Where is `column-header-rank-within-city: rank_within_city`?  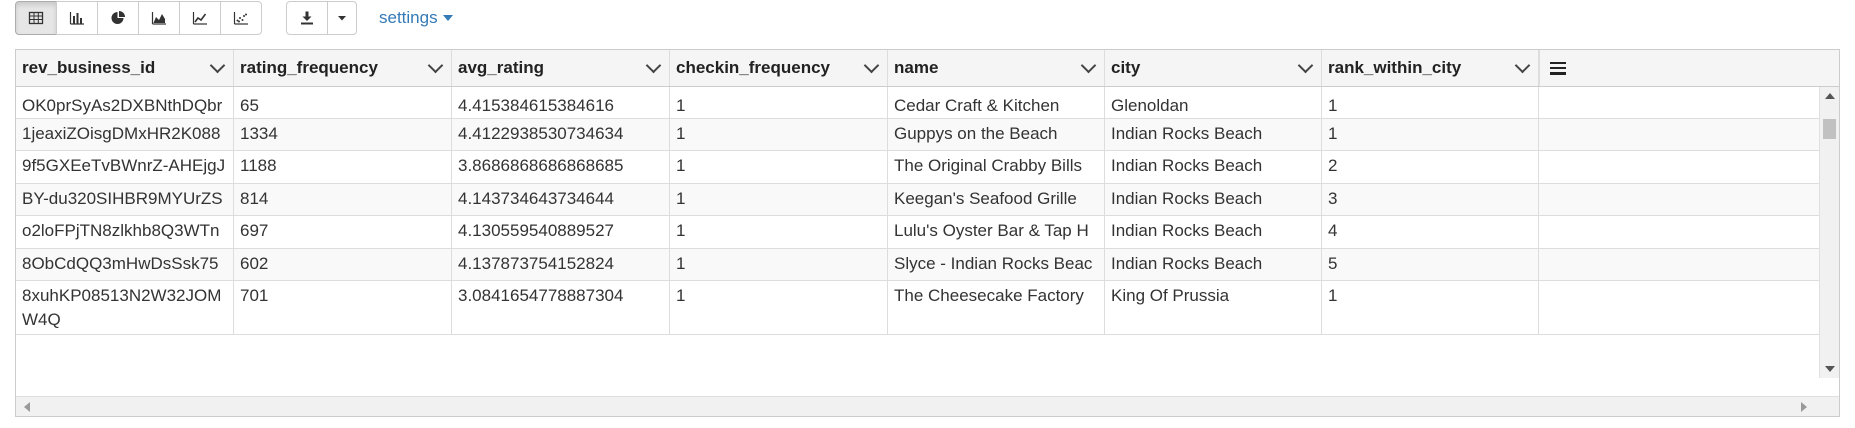 column-header-rank-within-city: rank_within_city is located at coordinates (1430, 68).